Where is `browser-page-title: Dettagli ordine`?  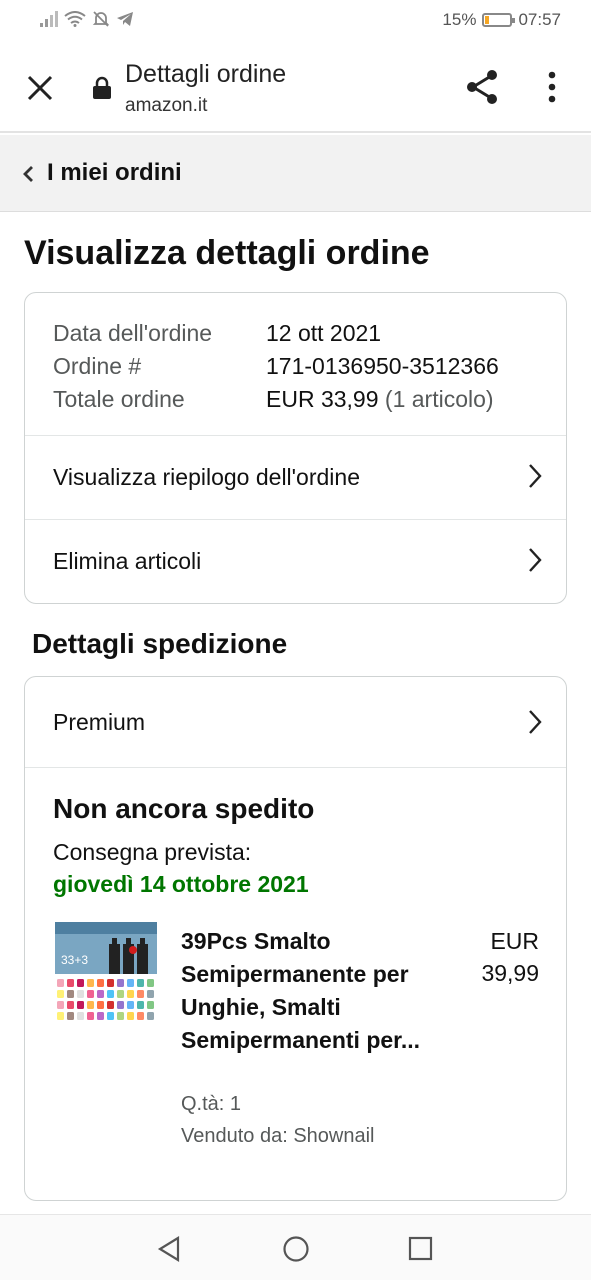 browser-page-title: Dettagli ordine is located at coordinates (206, 74).